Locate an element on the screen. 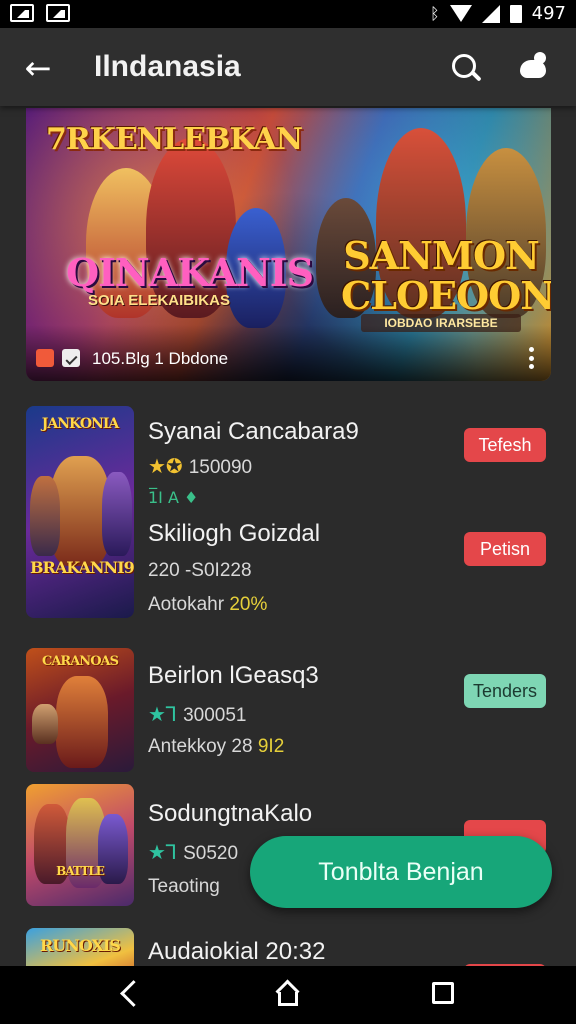 The width and height of the screenshot is (576, 1024). item-subtitle: Skiliogh Goizdal is located at coordinates (234, 533).